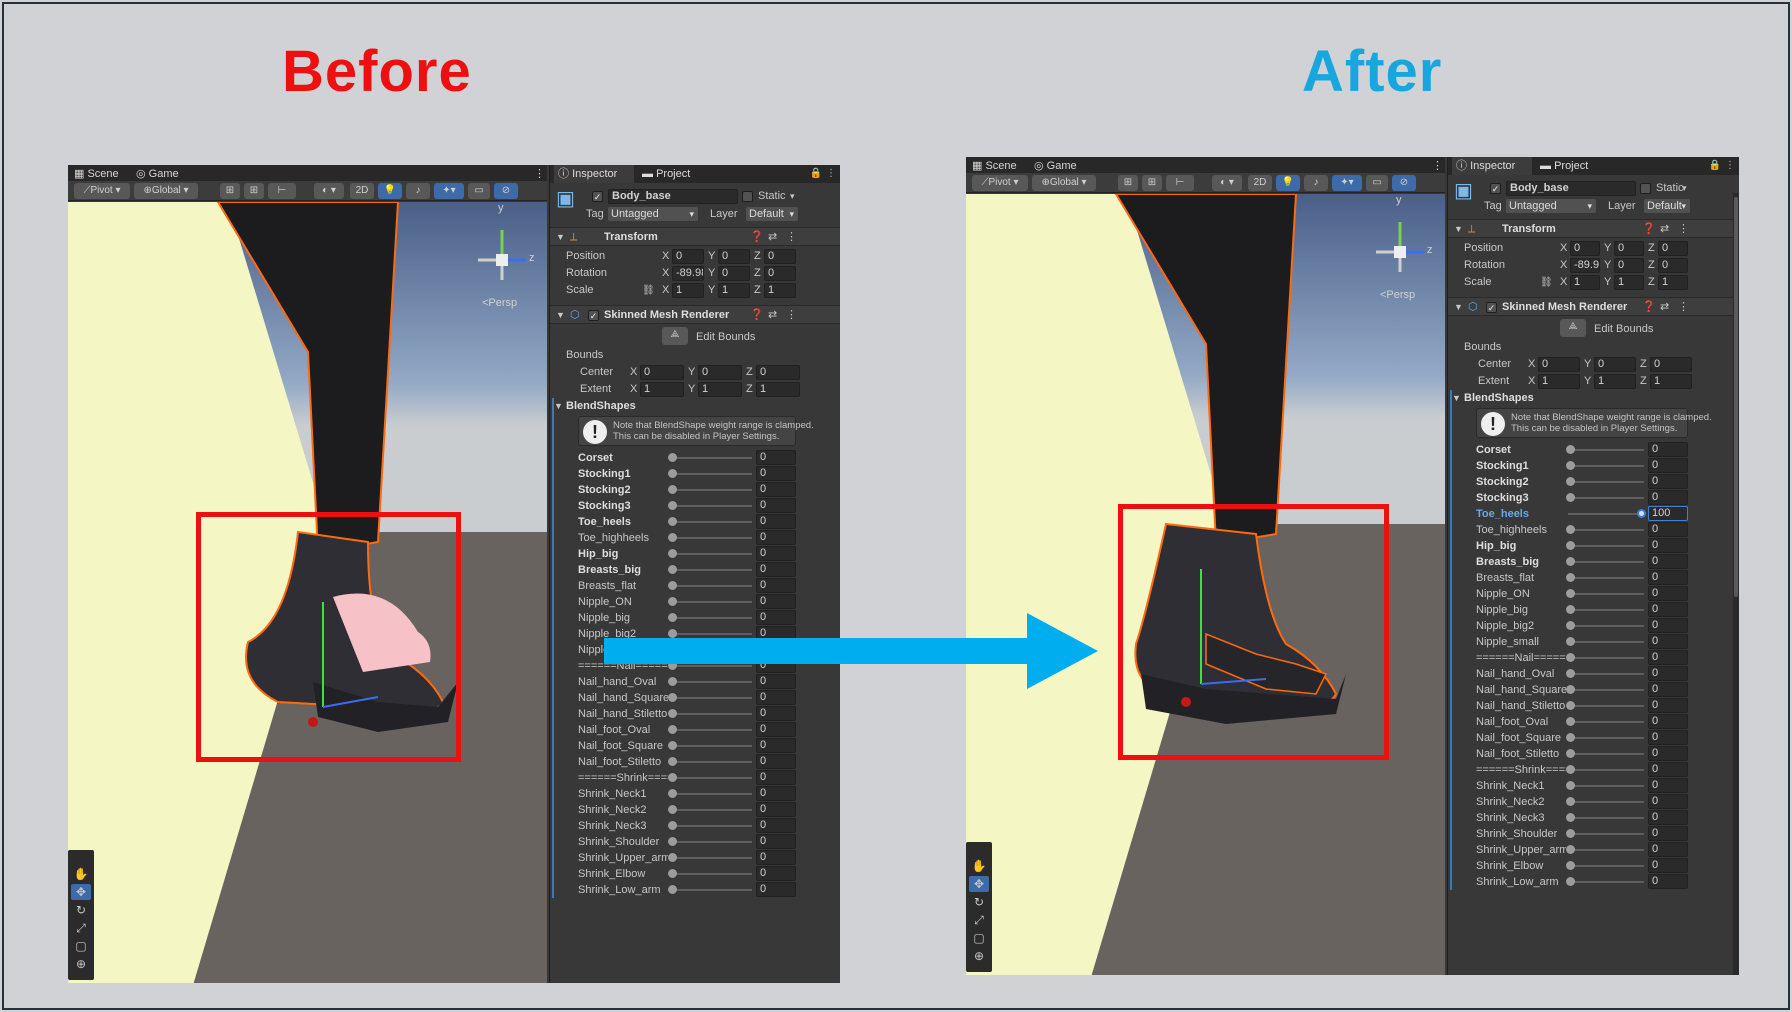  What do you see at coordinates (734, 290) in the screenshot?
I see `transform-scale-y-field: 1` at bounding box center [734, 290].